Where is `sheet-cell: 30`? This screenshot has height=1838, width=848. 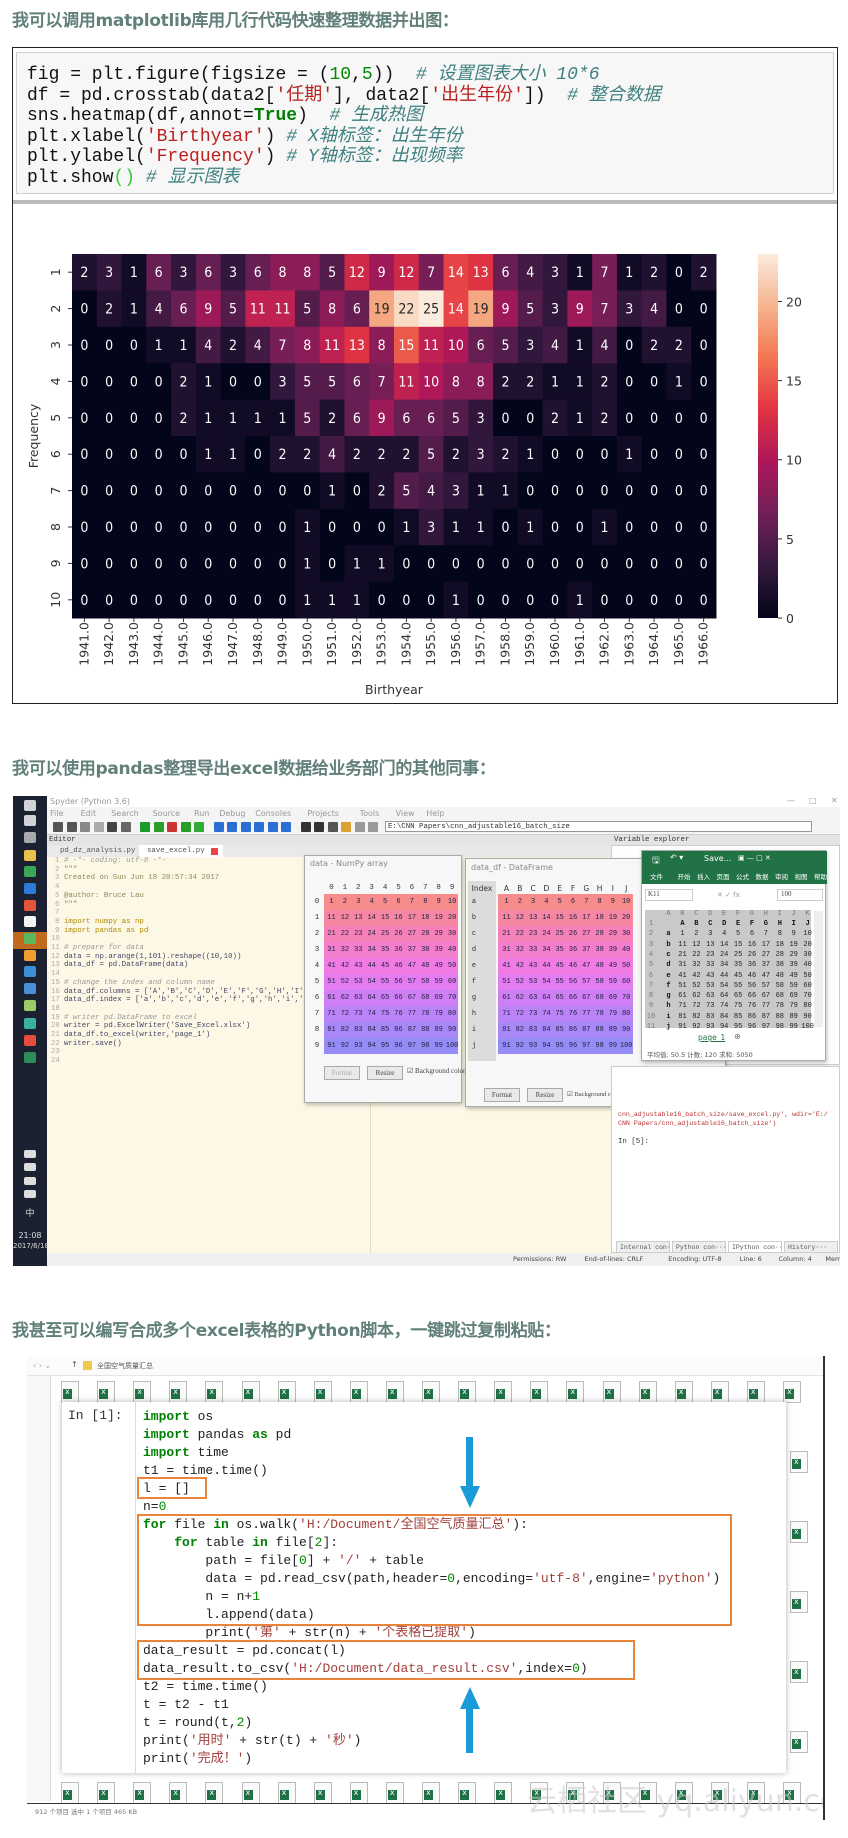 sheet-cell: 30 is located at coordinates (807, 955).